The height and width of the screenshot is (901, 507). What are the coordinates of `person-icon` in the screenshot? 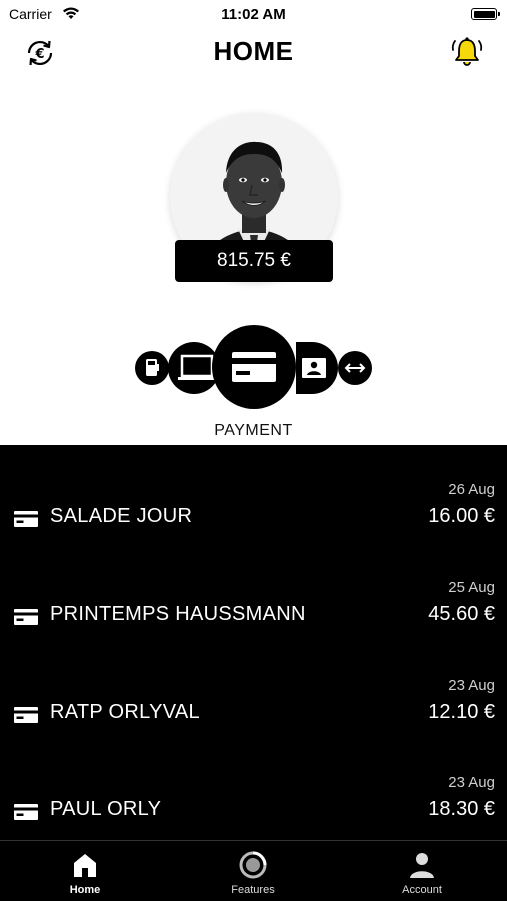 It's located at (422, 865).